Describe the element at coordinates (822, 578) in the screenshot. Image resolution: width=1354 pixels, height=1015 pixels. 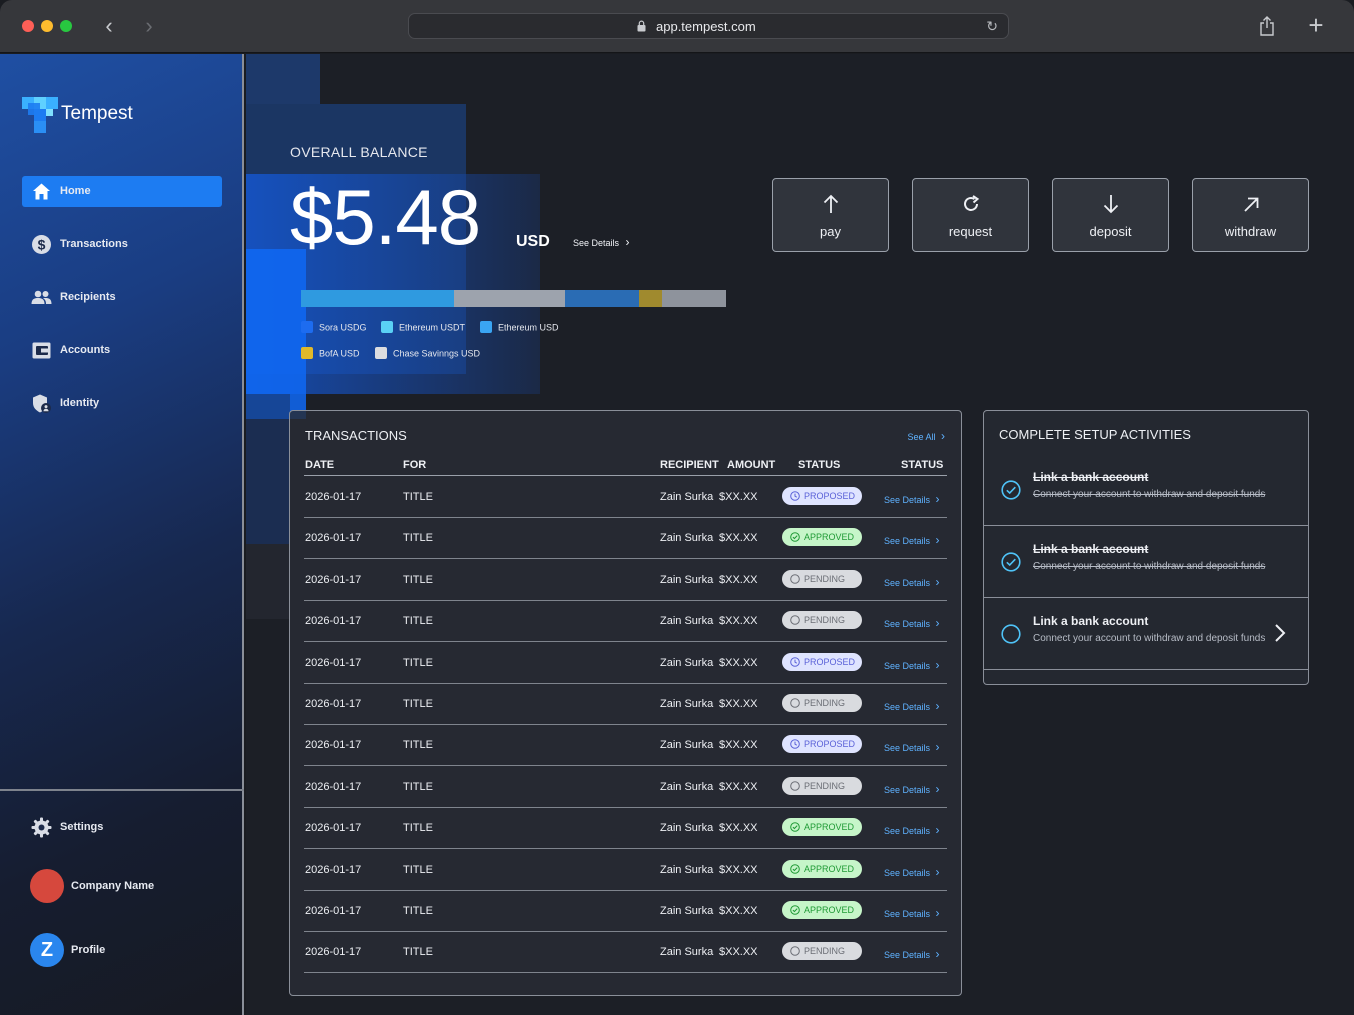
I see `status-badge: PENDING` at that location.